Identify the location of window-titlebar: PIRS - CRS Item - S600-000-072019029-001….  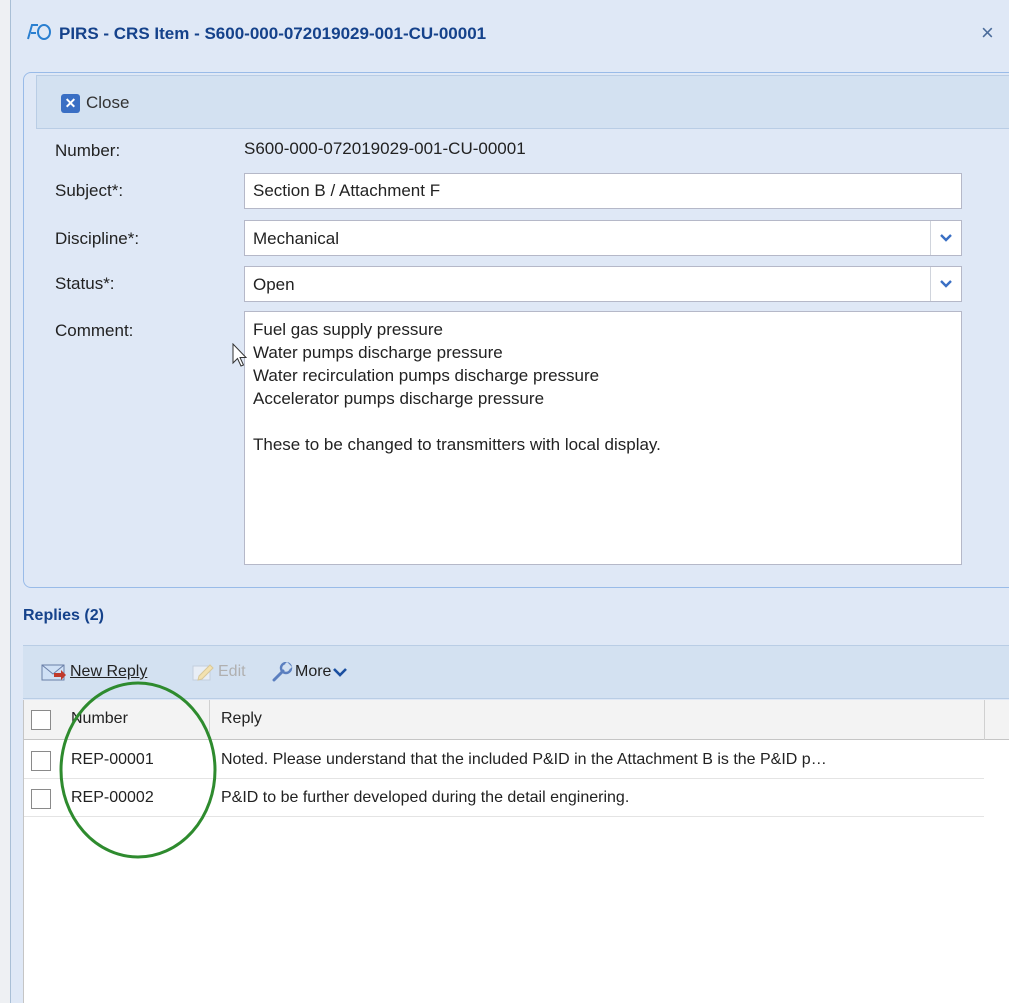
(510, 34).